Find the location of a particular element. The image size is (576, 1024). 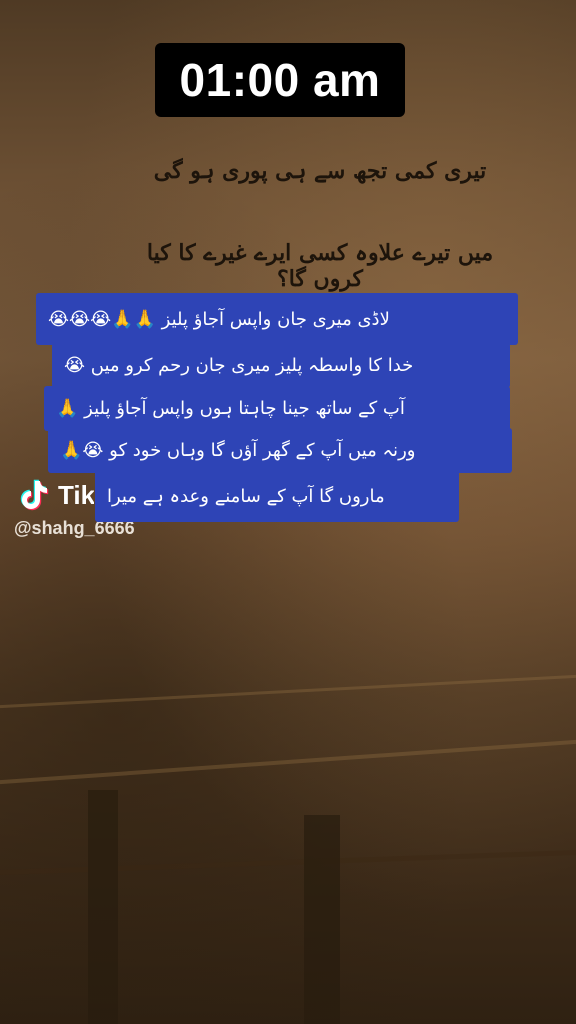

caption-line-5: ماروں گا آپ کے سامنے وعدہ ہے میرا is located at coordinates (277, 496).